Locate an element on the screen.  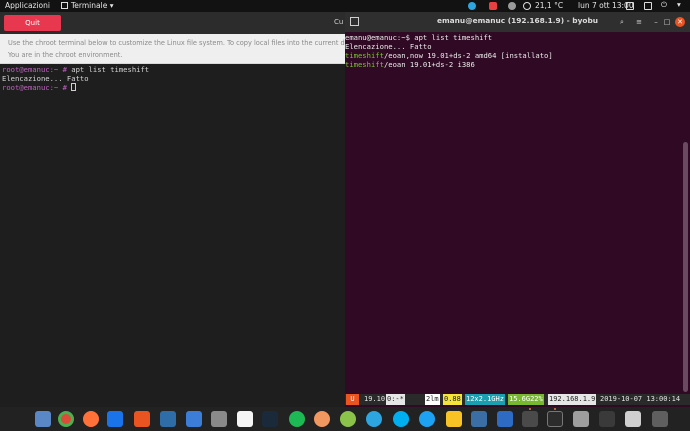
terminal-line: emanu@emanuc:~$ apt list timeshift is located at coordinates (419, 37).